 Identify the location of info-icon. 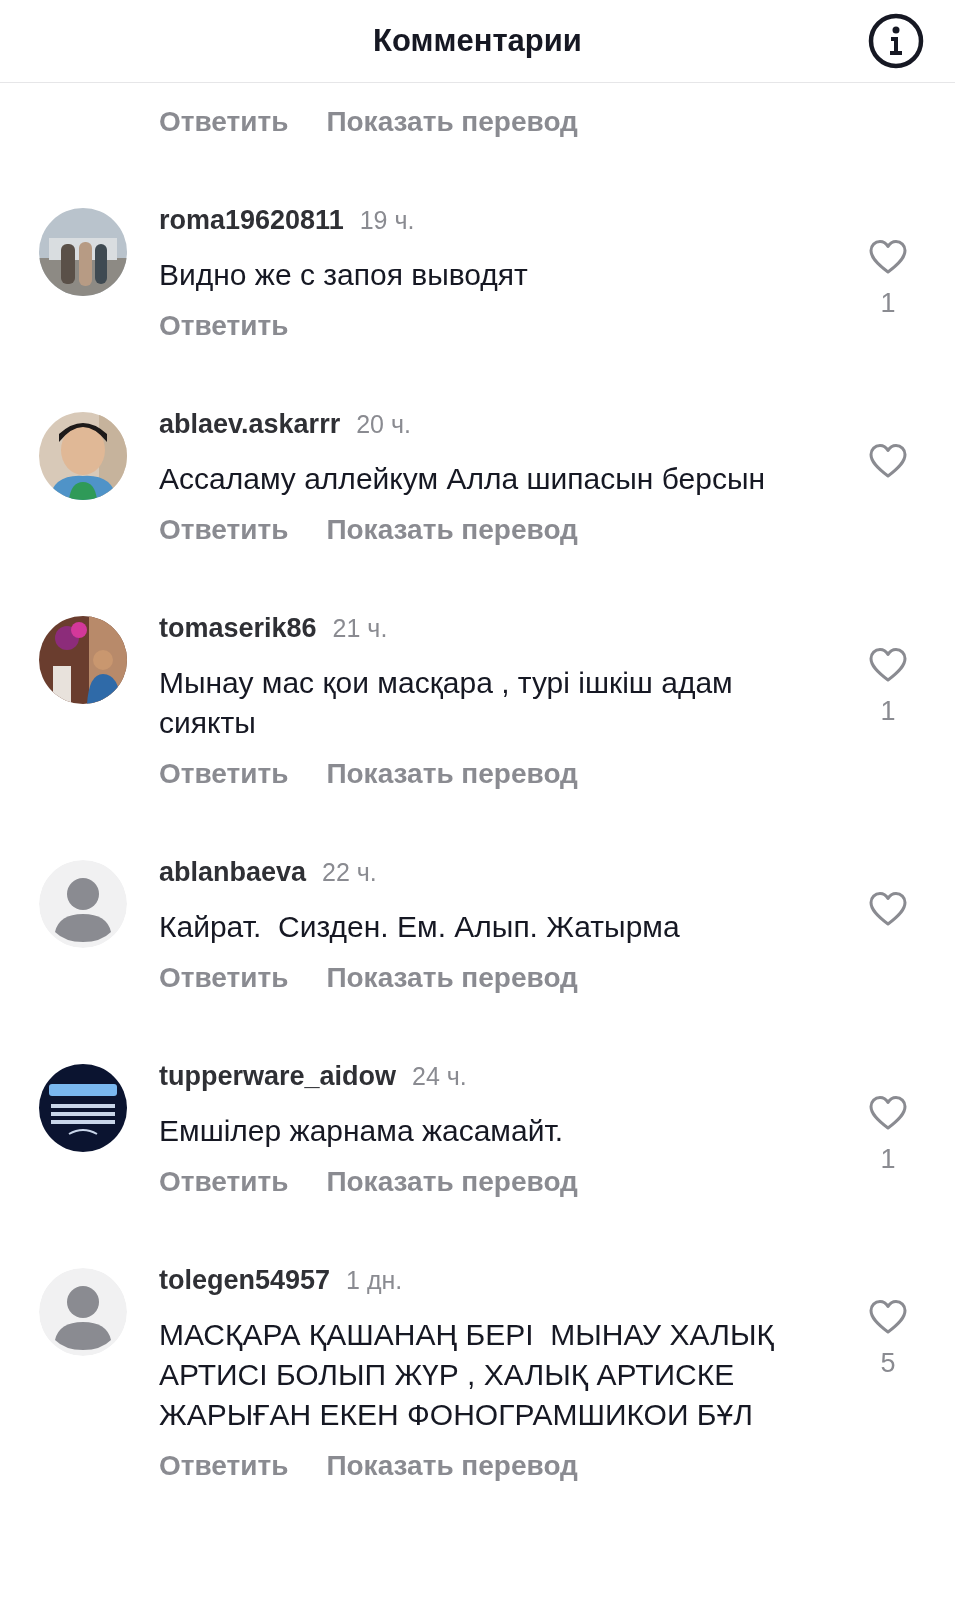
(896, 41).